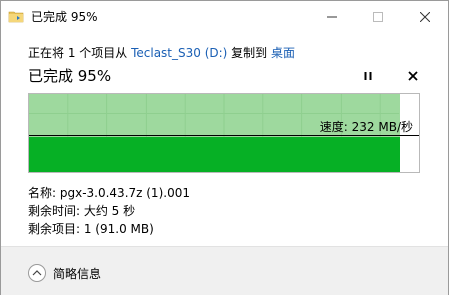  Describe the element at coordinates (249, 53) in the screenshot. I see `copy-middle: 复制到` at that location.